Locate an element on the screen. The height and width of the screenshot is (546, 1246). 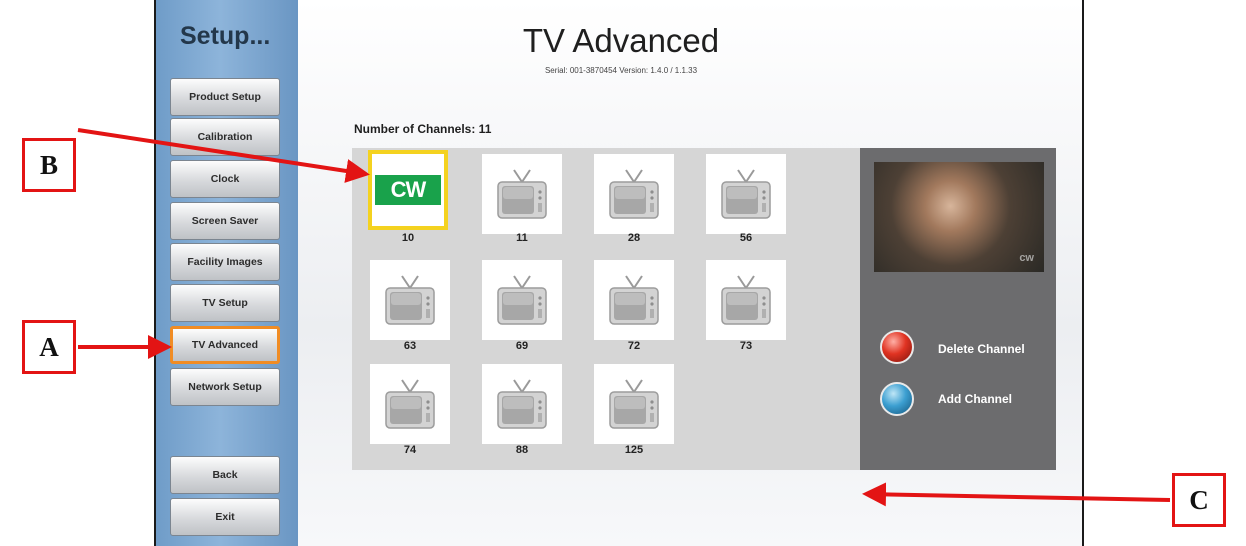
arrow-c is located at coordinates (1016, 494).